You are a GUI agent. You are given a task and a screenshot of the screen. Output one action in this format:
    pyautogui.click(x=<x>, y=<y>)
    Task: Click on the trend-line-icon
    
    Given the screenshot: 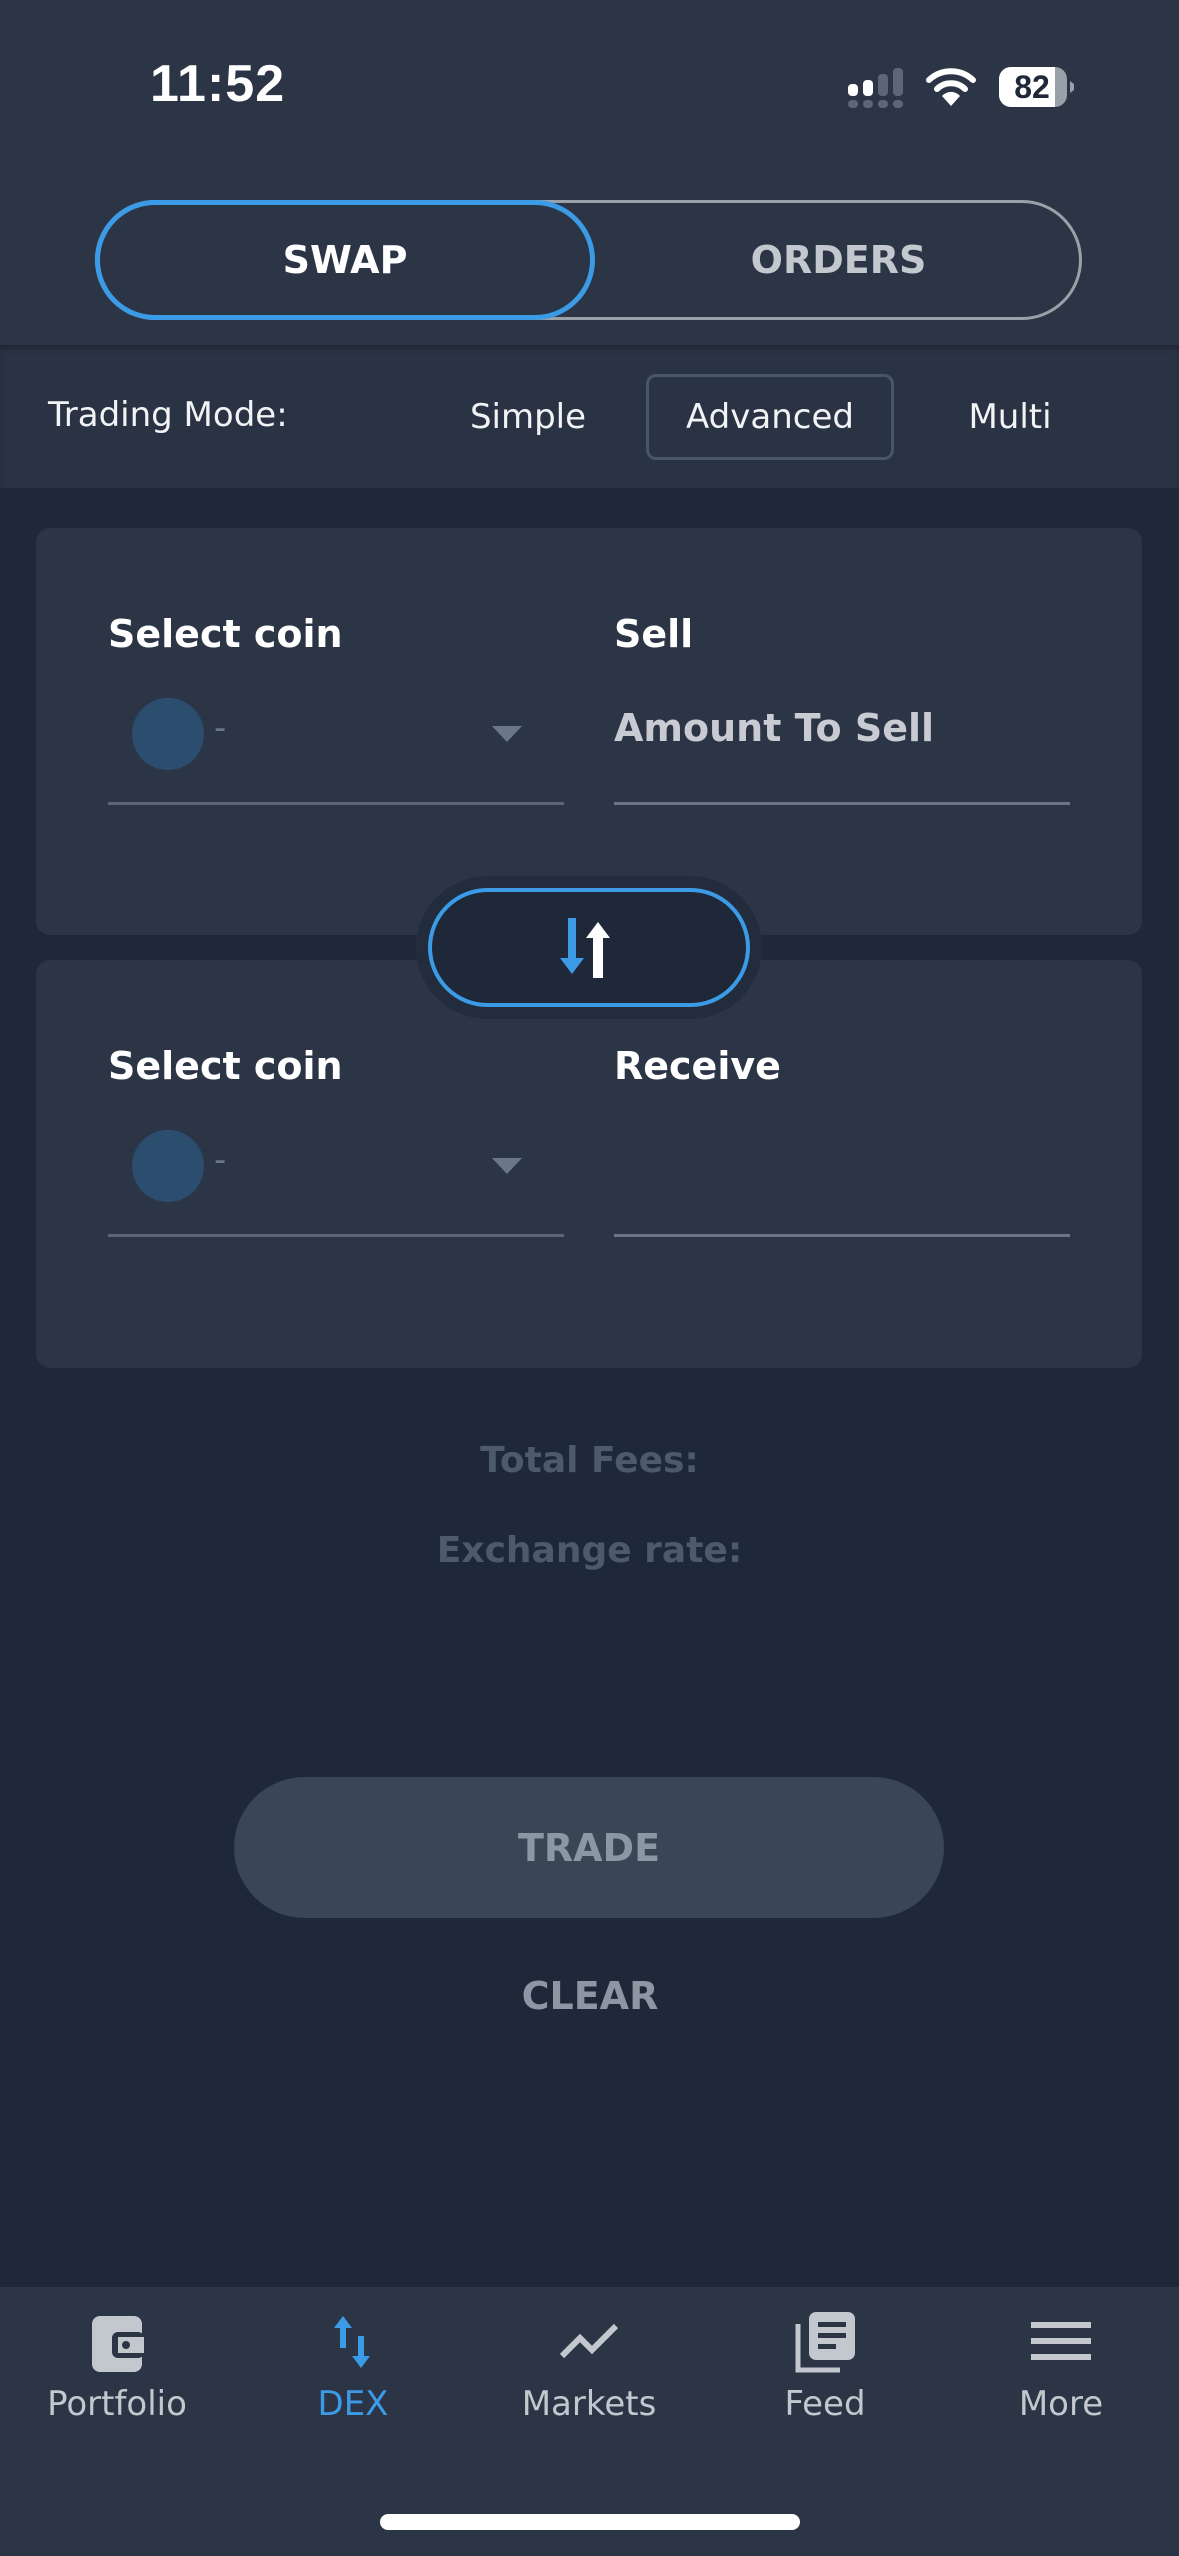 What is the action you would take?
    pyautogui.click(x=589, y=2341)
    